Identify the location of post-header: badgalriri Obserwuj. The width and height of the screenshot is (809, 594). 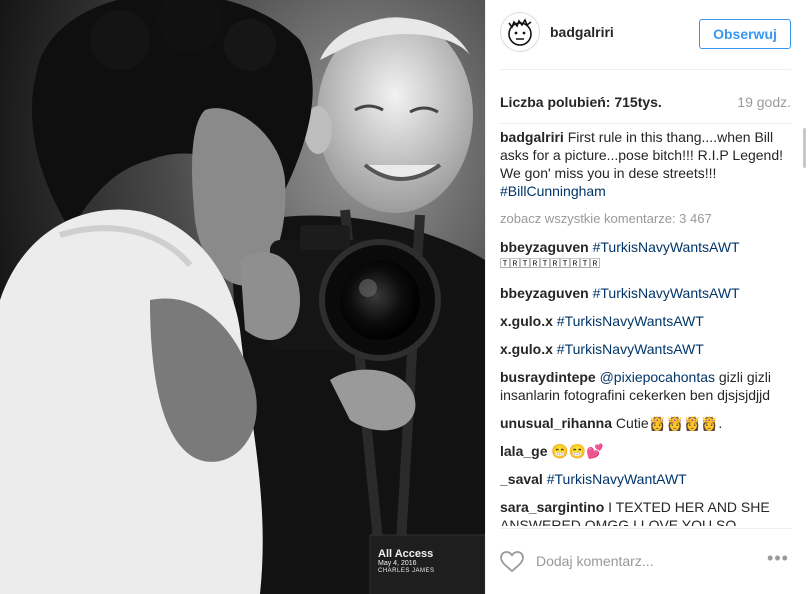
(645, 35).